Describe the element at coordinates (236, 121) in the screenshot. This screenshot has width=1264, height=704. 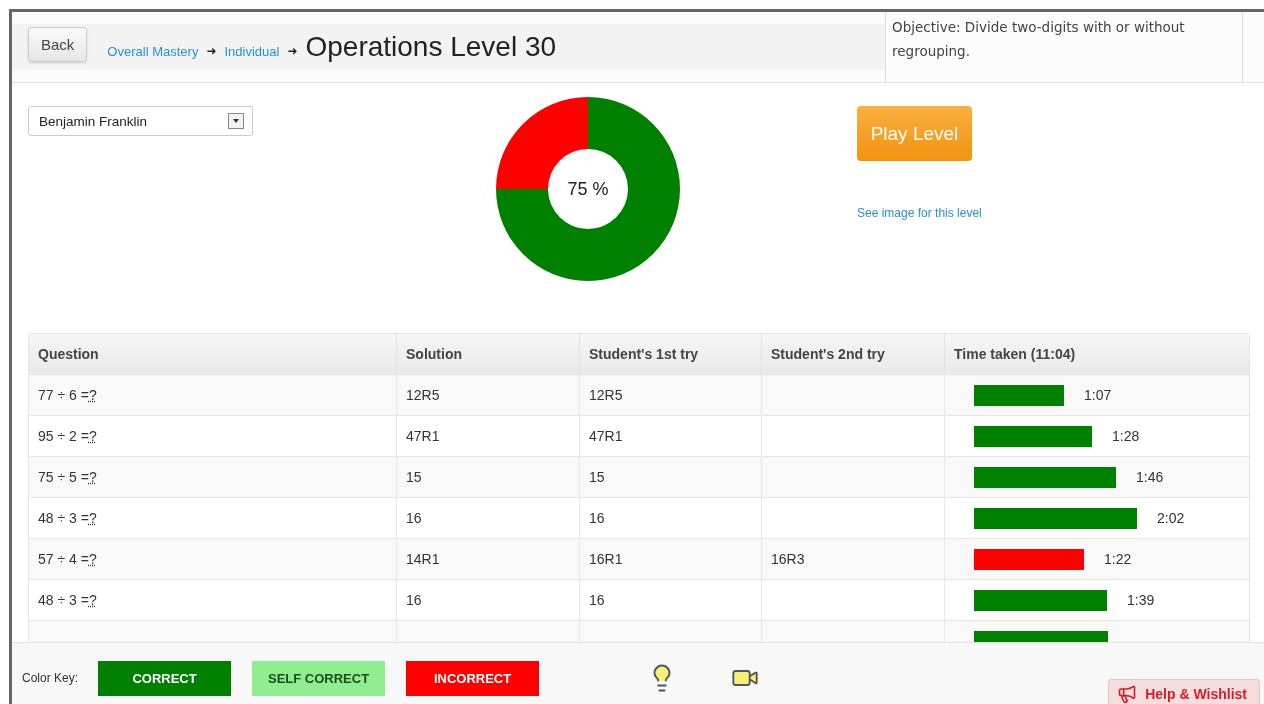
I see `dropdown-caret-icon` at that location.